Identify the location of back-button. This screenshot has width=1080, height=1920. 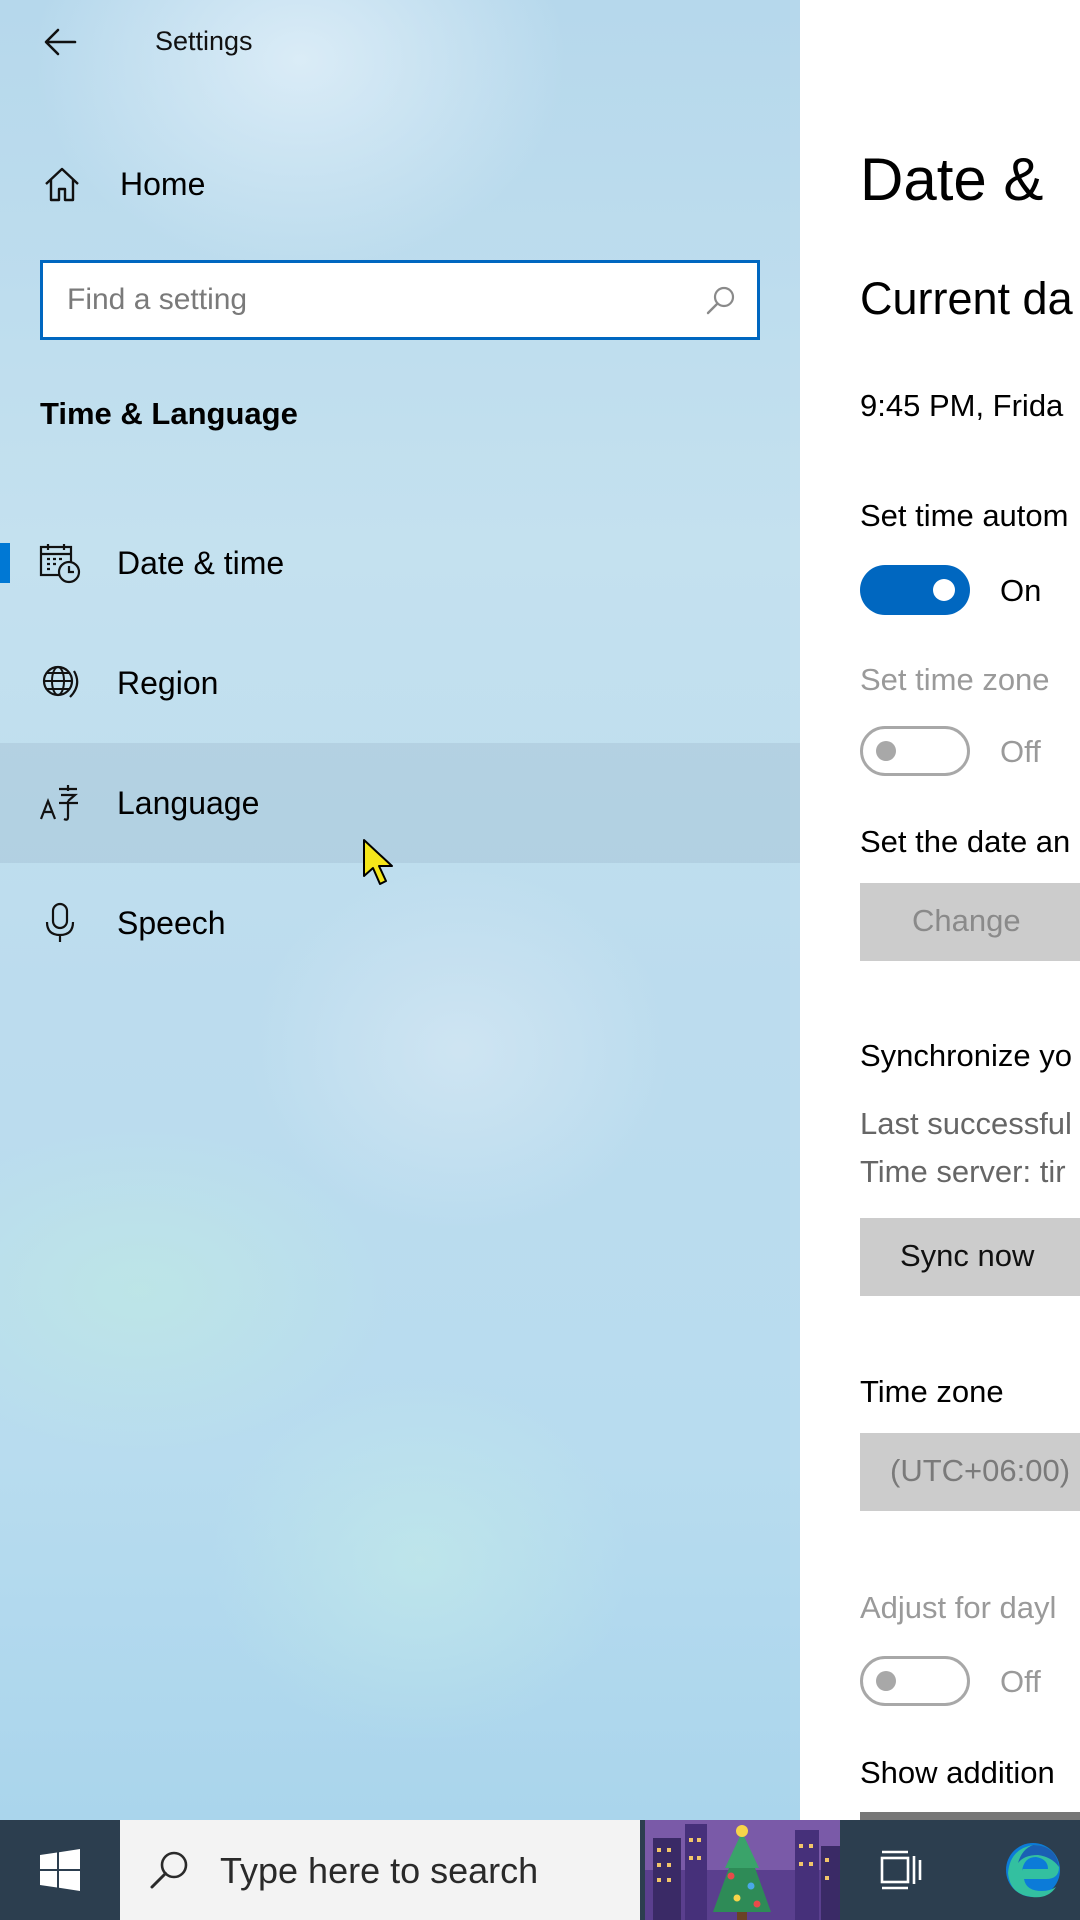
(60, 42).